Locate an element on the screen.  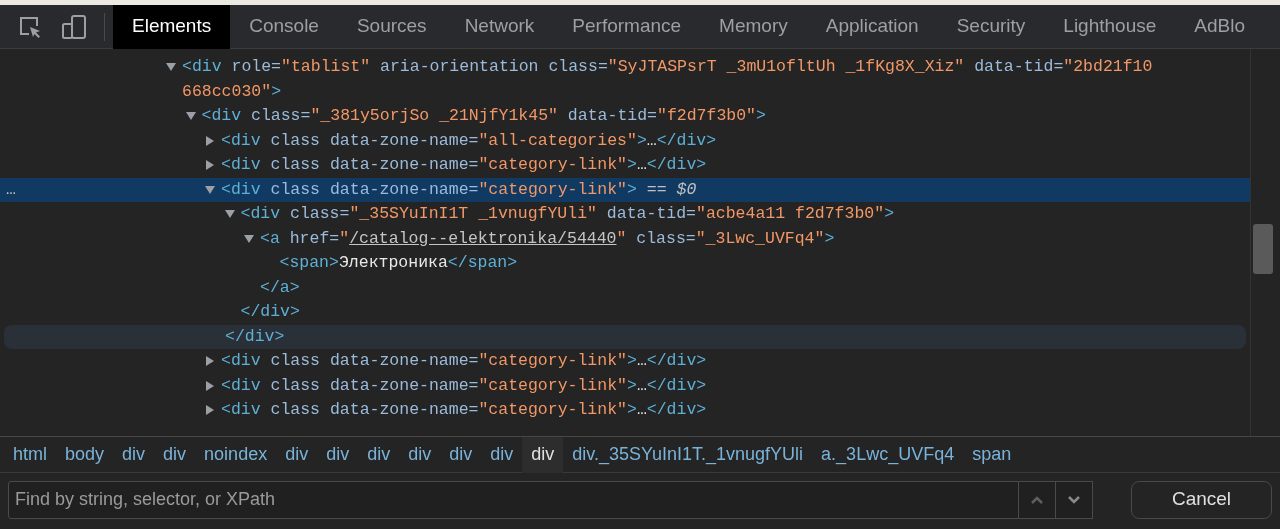
dom-node-line: <div role="tablist" aria-orientation class="SyJTASPsrT _3mU1ofltUh _1fKg8X_Xiz" data-tid="2bd21f10 668cc030"> is located at coordinates (625, 79).